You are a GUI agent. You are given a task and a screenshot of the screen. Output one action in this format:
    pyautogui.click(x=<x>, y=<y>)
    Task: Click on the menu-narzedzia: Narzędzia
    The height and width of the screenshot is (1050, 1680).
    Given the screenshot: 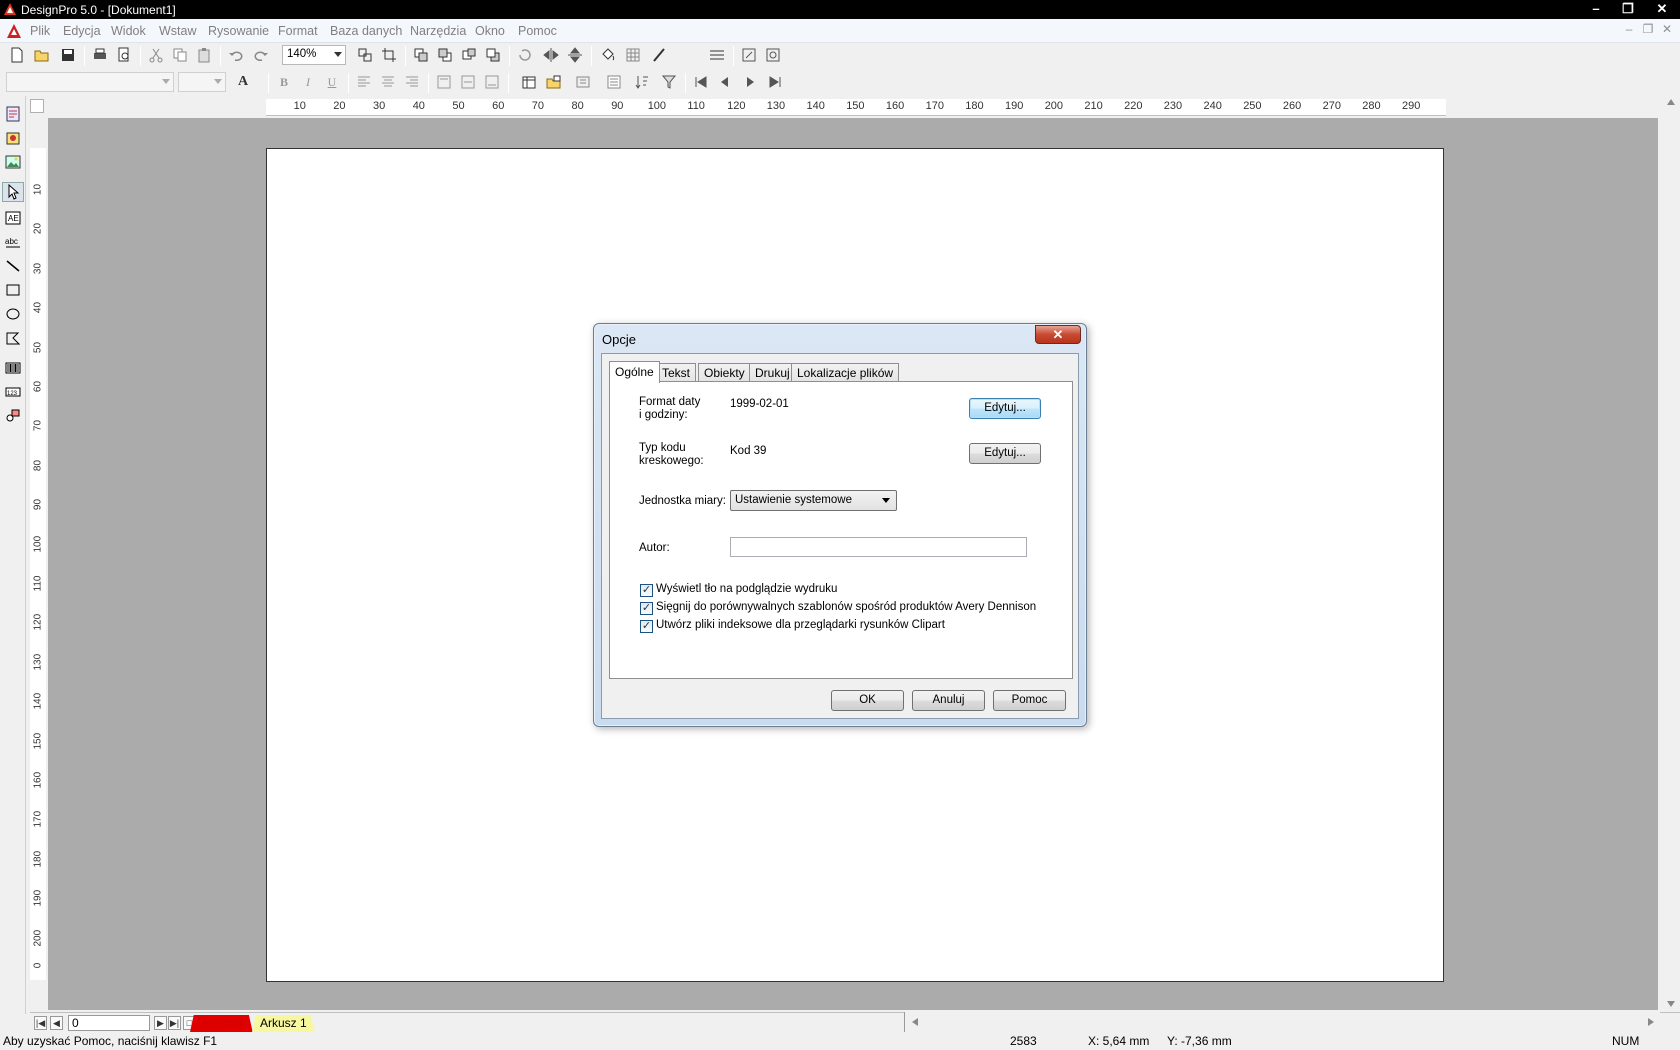 What is the action you would take?
    pyautogui.click(x=438, y=31)
    